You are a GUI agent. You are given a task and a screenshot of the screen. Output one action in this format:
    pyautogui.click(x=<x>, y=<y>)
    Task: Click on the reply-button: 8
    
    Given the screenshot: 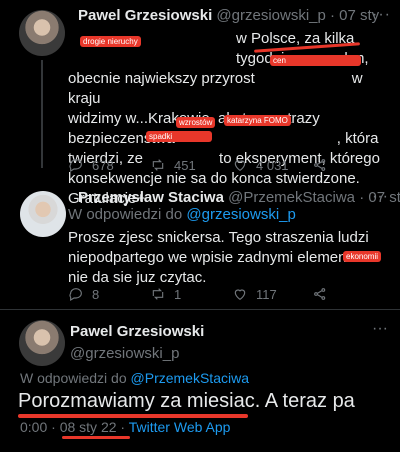 What is the action you would take?
    pyautogui.click(x=83, y=294)
    